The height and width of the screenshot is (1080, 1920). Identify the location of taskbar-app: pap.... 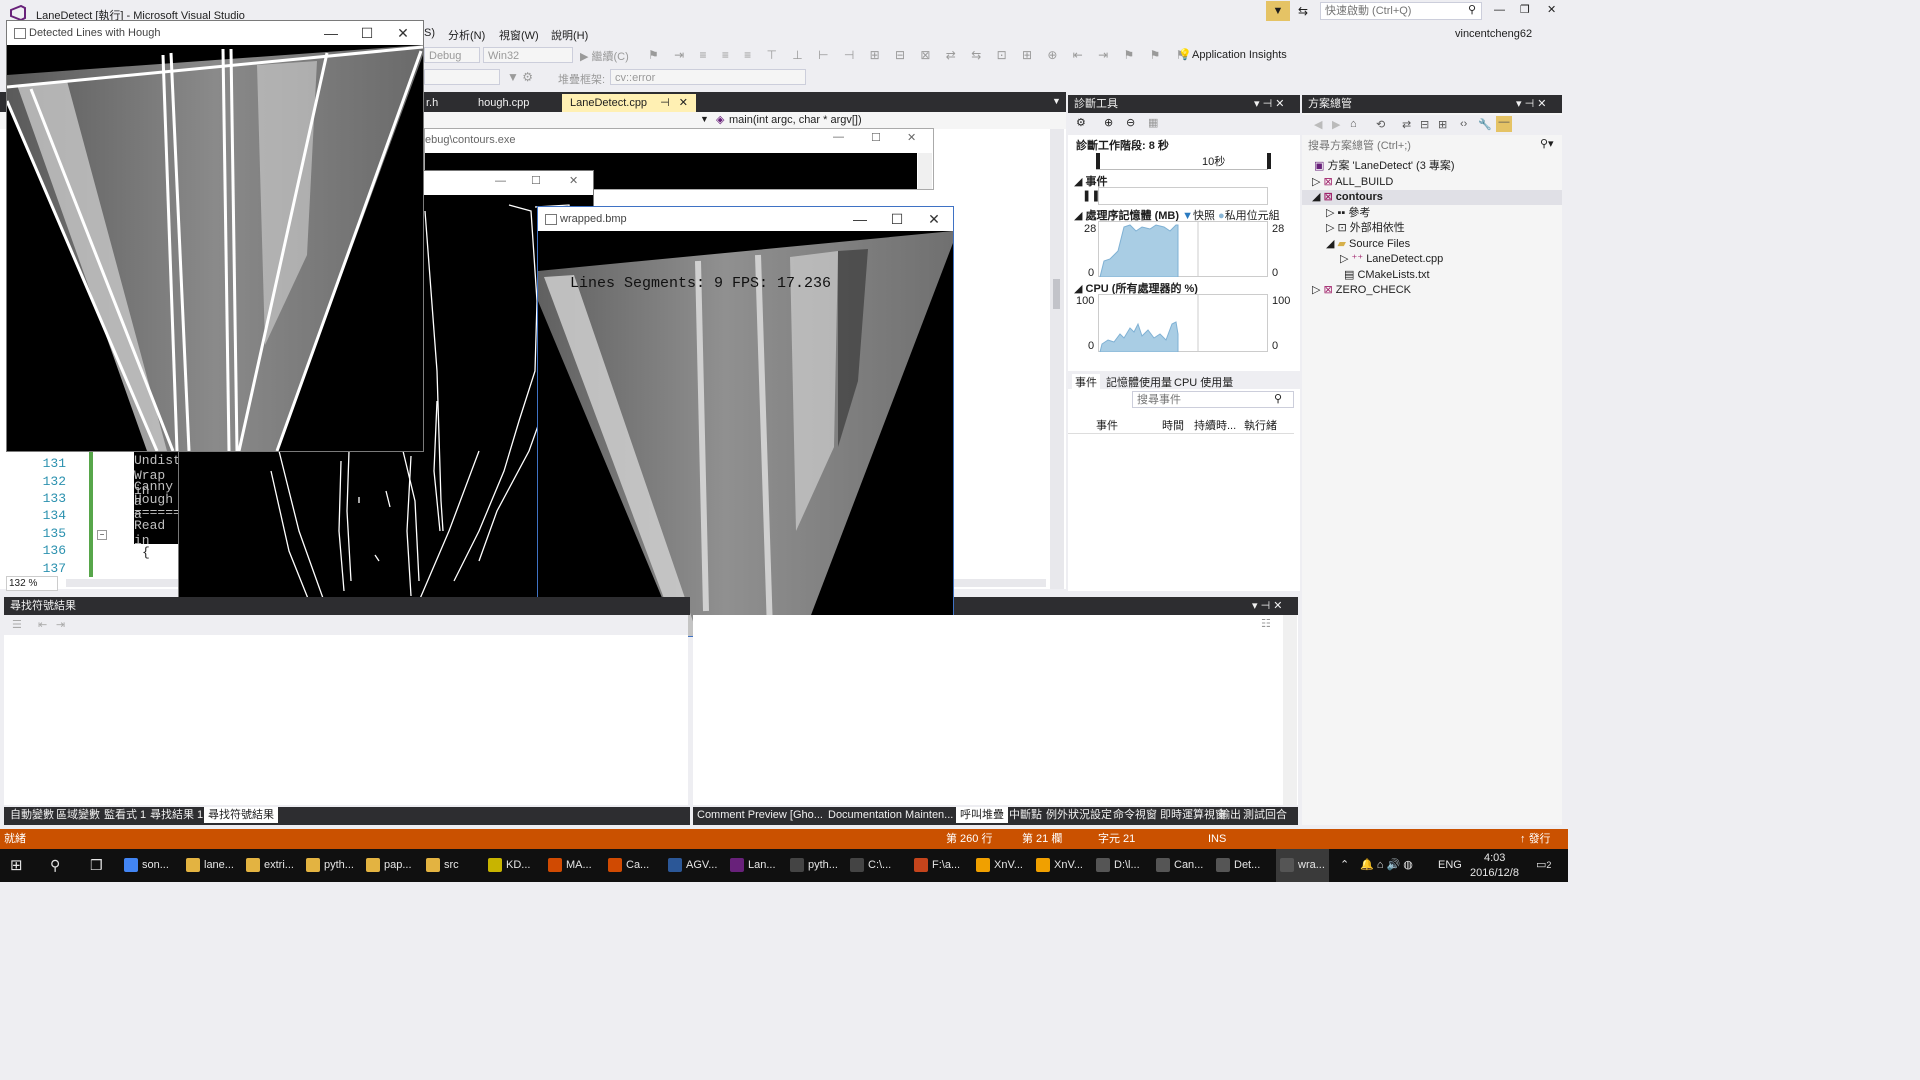
(389, 865).